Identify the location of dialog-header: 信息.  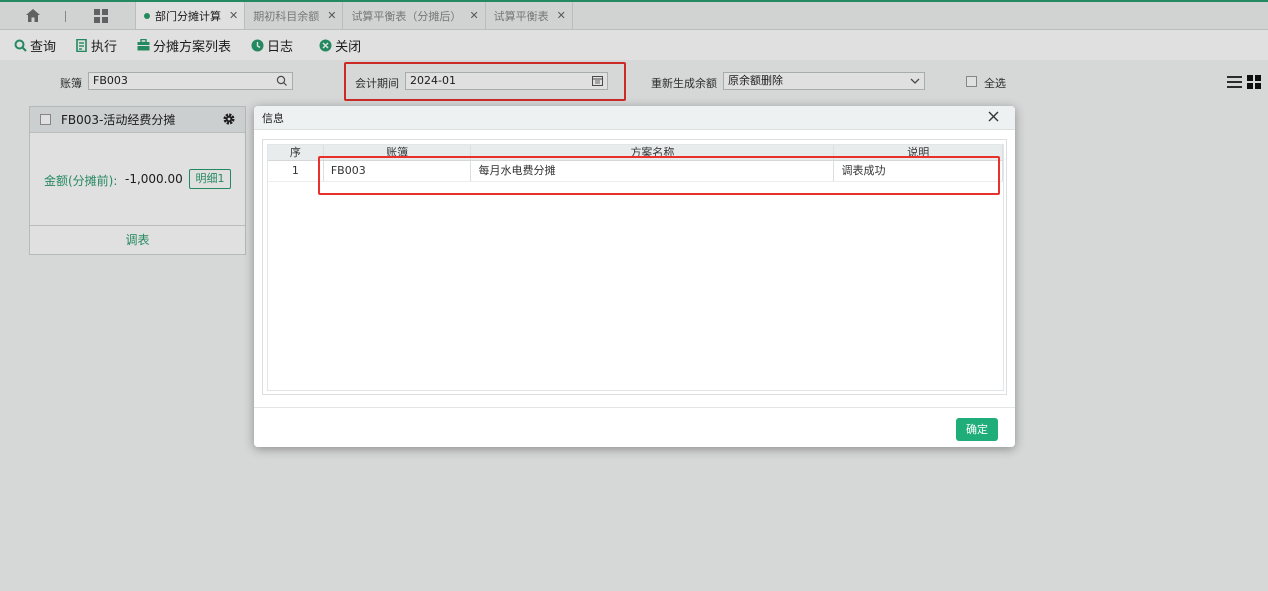
(634, 118).